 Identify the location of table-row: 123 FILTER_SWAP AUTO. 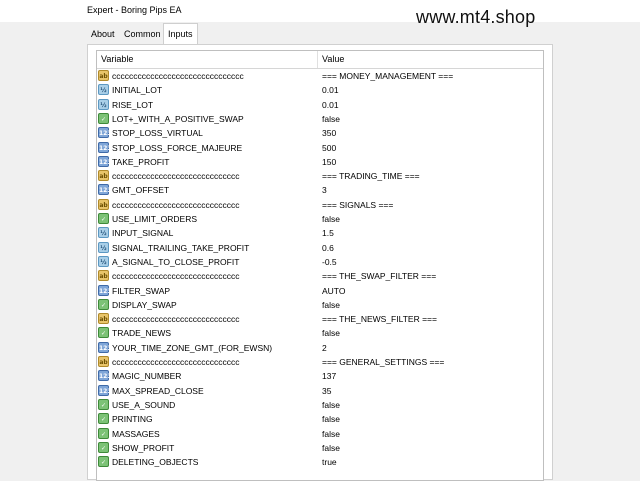
(320, 291).